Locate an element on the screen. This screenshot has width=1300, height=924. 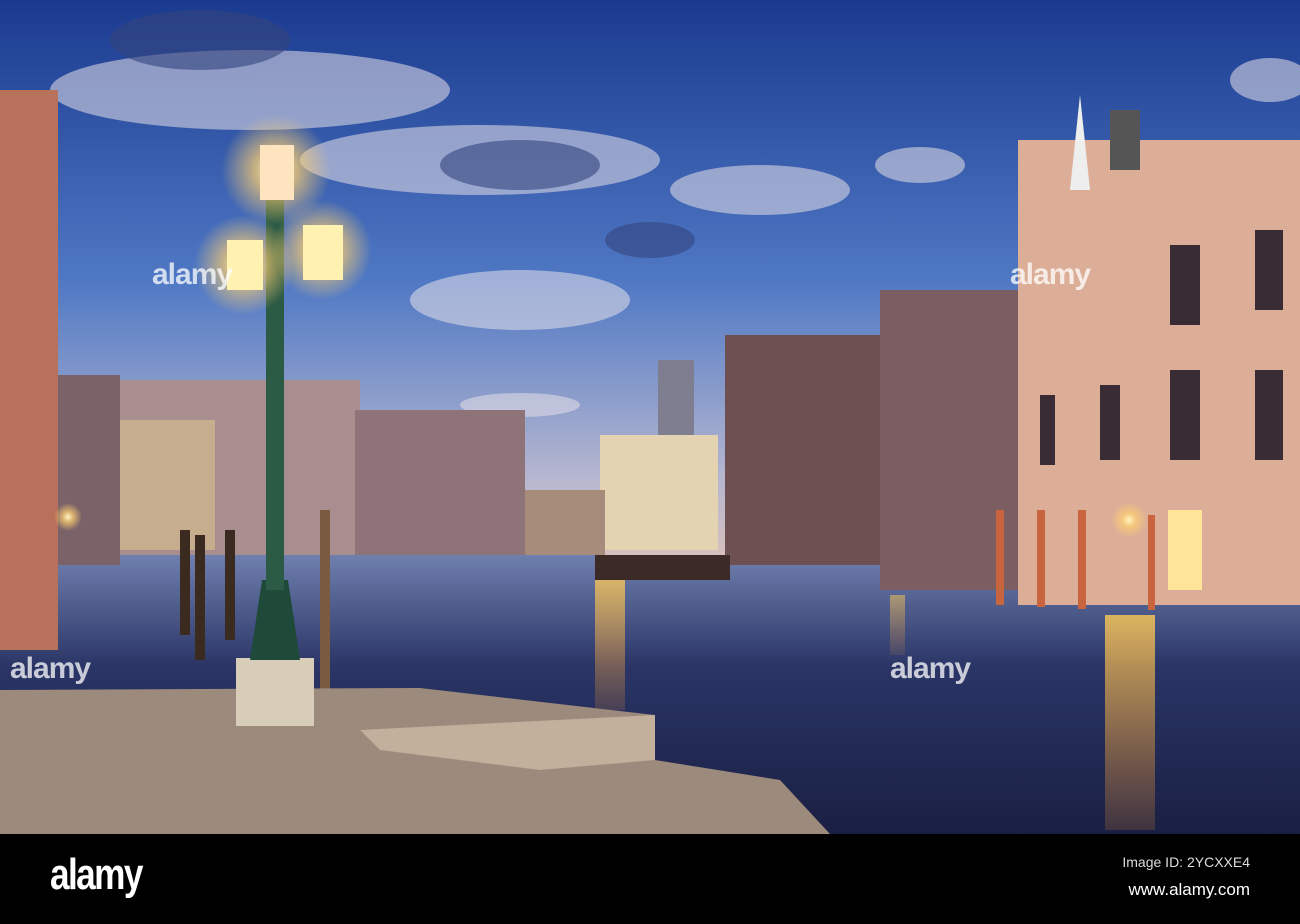
doorway-lit is located at coordinates (1185, 550).